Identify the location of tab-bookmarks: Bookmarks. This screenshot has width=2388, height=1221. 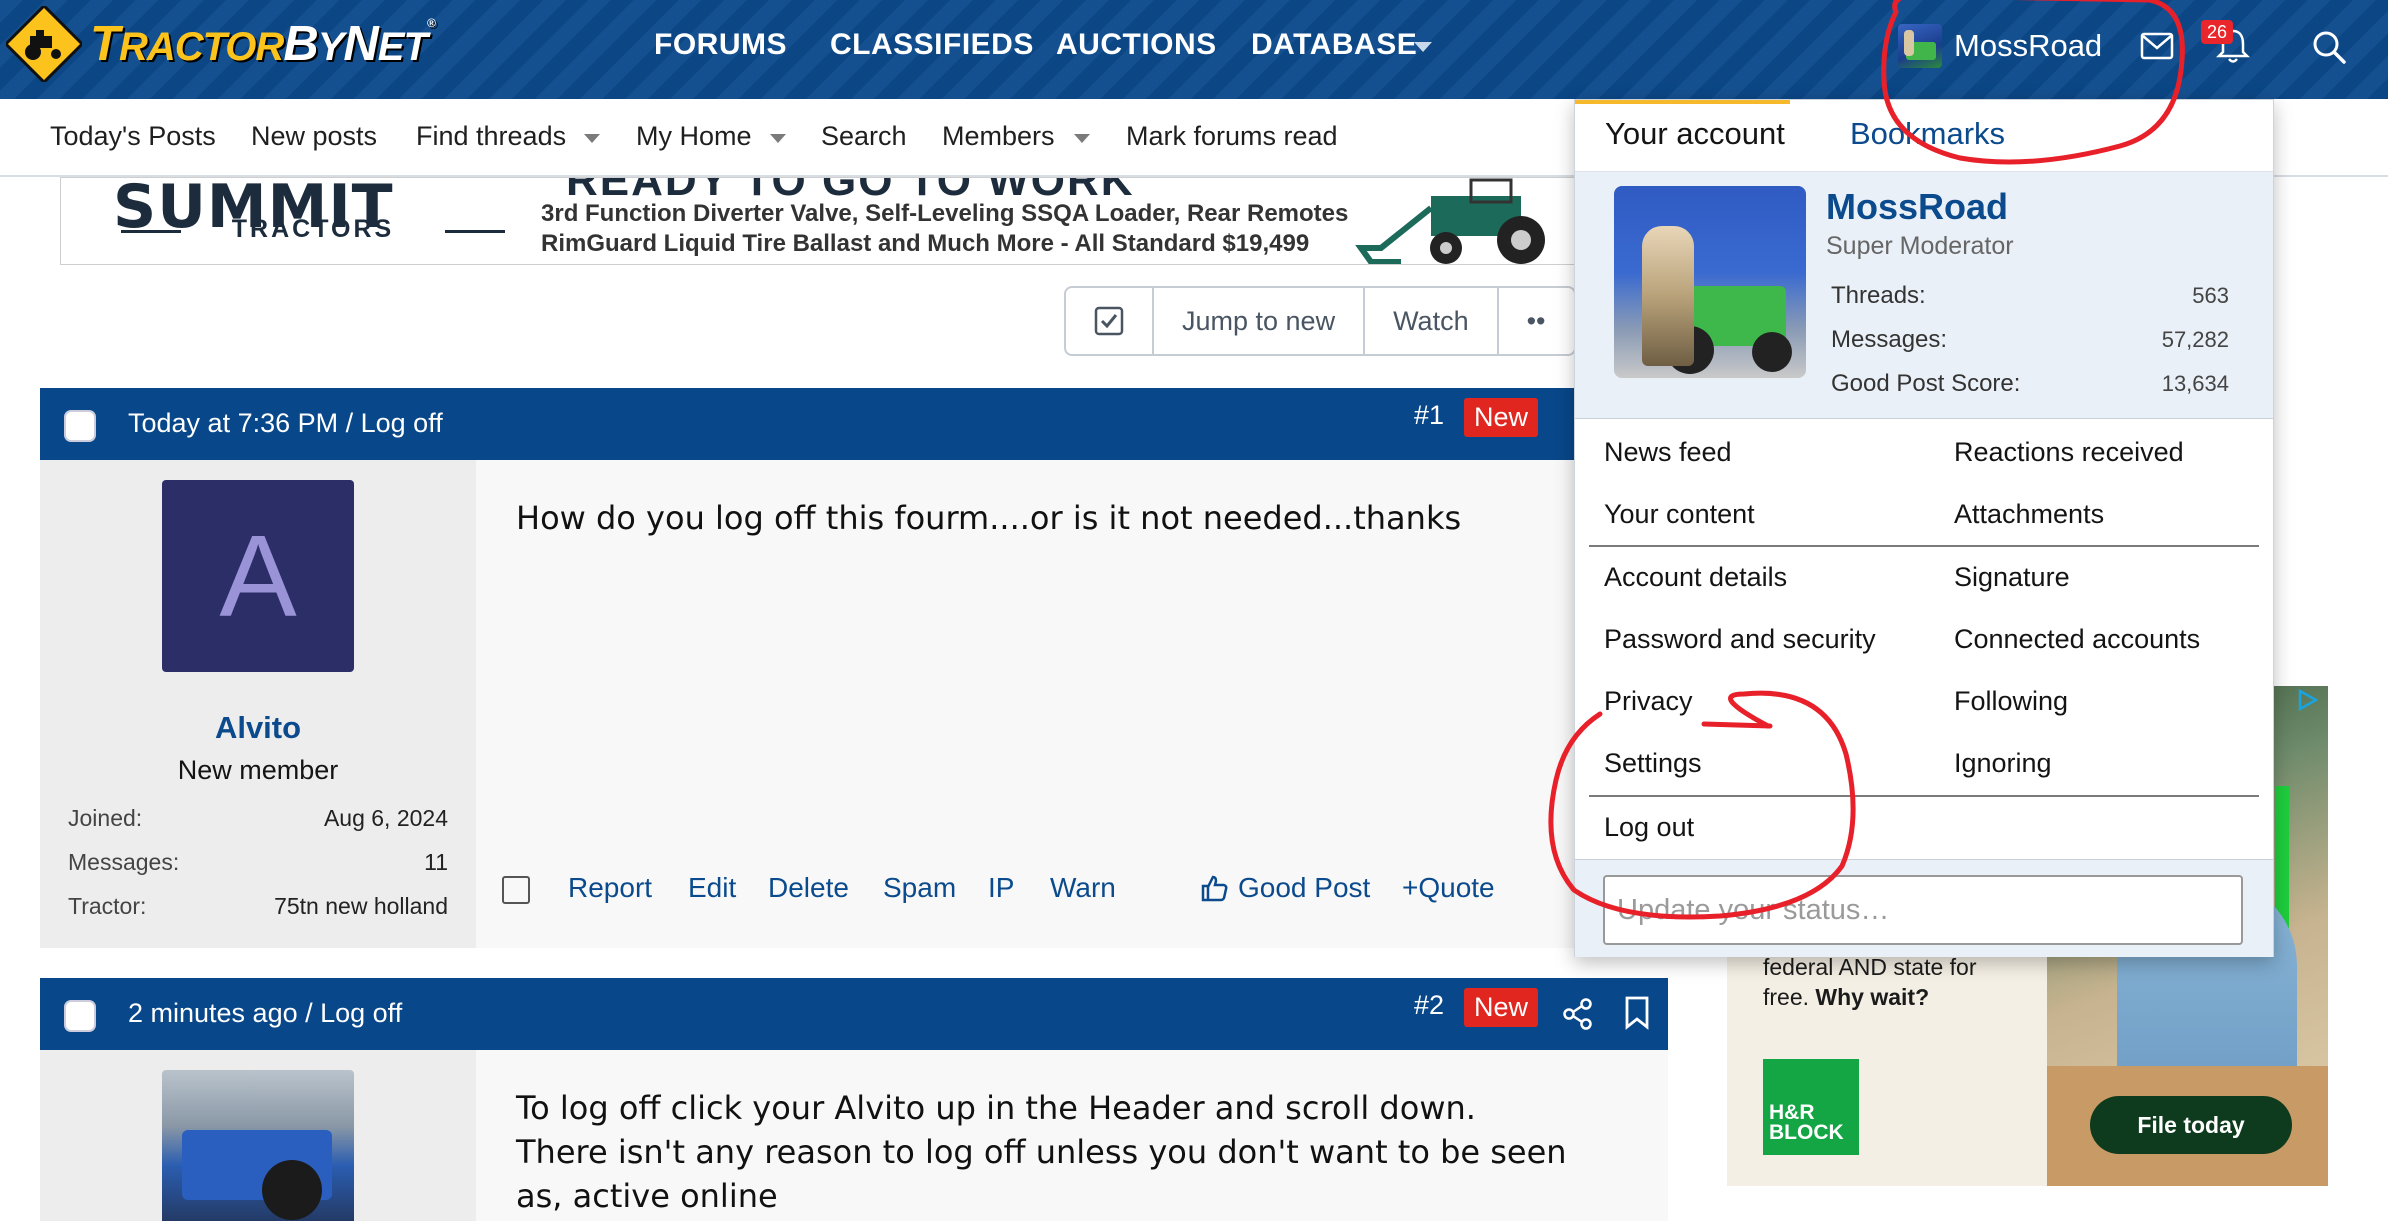
(1927, 134).